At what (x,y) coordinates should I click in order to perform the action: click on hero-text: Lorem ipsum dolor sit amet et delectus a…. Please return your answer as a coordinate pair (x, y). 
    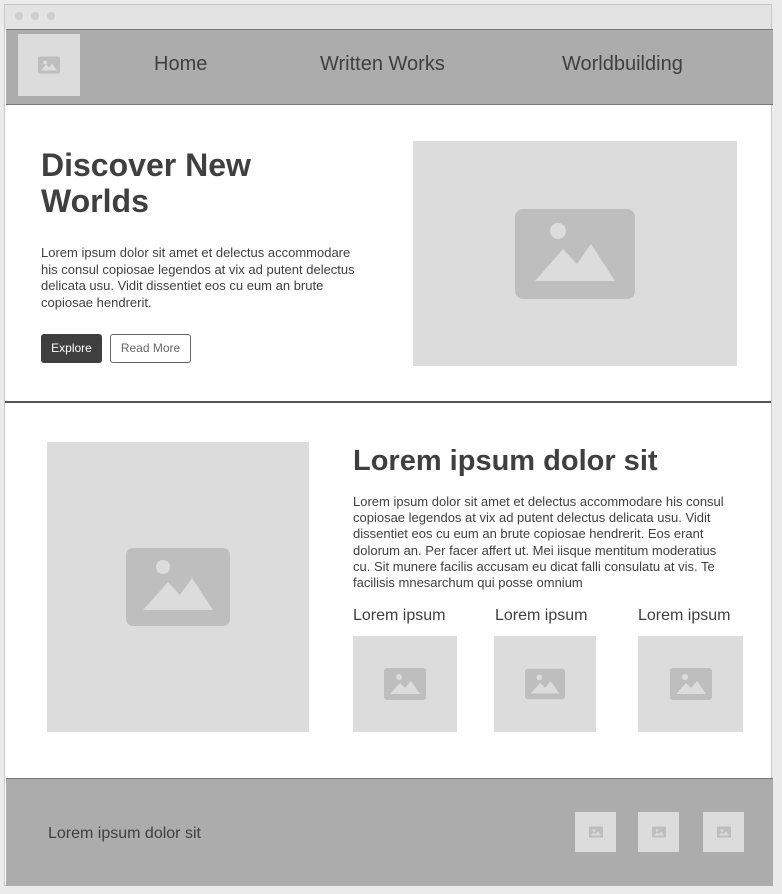
    Looking at the image, I should click on (198, 277).